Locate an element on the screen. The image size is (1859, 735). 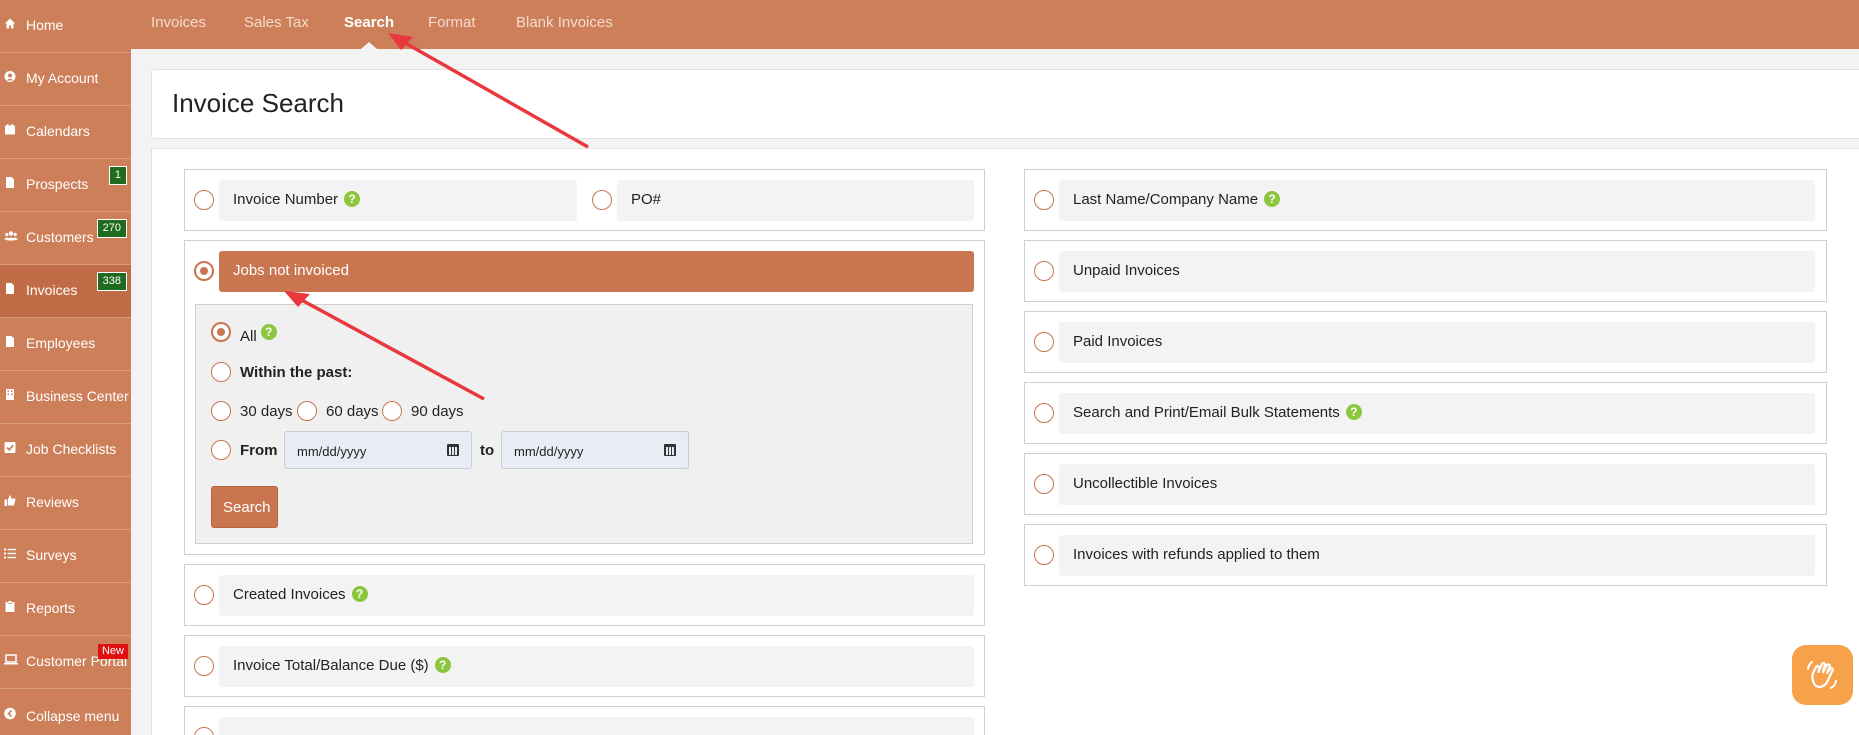
date-range-radio is located at coordinates (221, 450).